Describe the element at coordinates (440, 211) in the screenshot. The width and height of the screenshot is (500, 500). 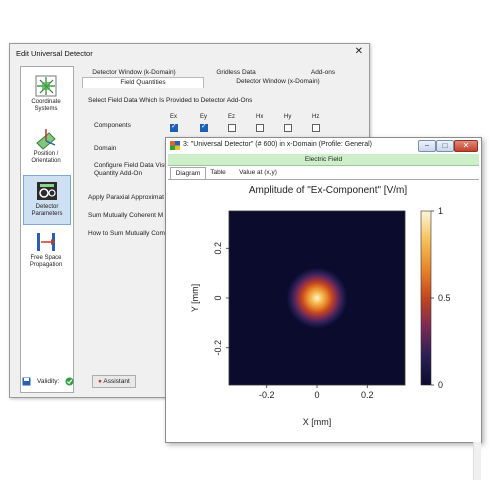
I see `colorbar-tick-label: 1` at that location.